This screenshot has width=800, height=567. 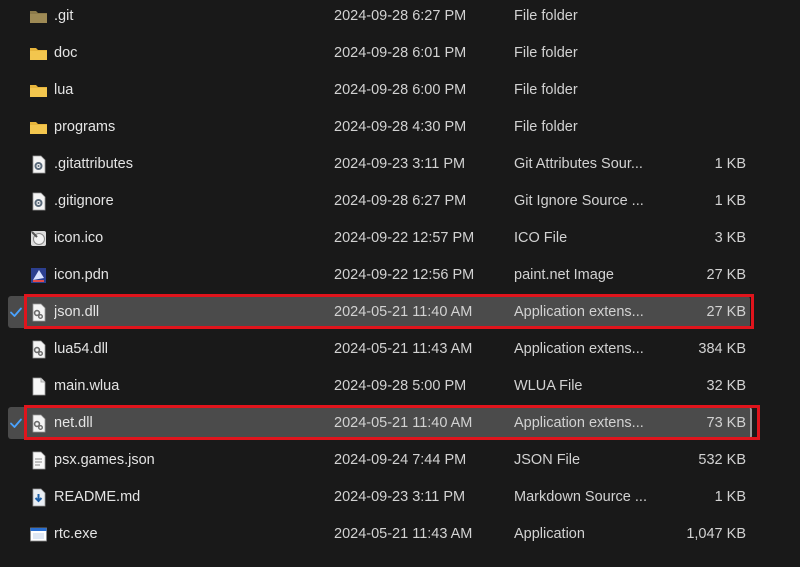 What do you see at coordinates (189, 386) in the screenshot?
I see `file-name: main.wlua` at bounding box center [189, 386].